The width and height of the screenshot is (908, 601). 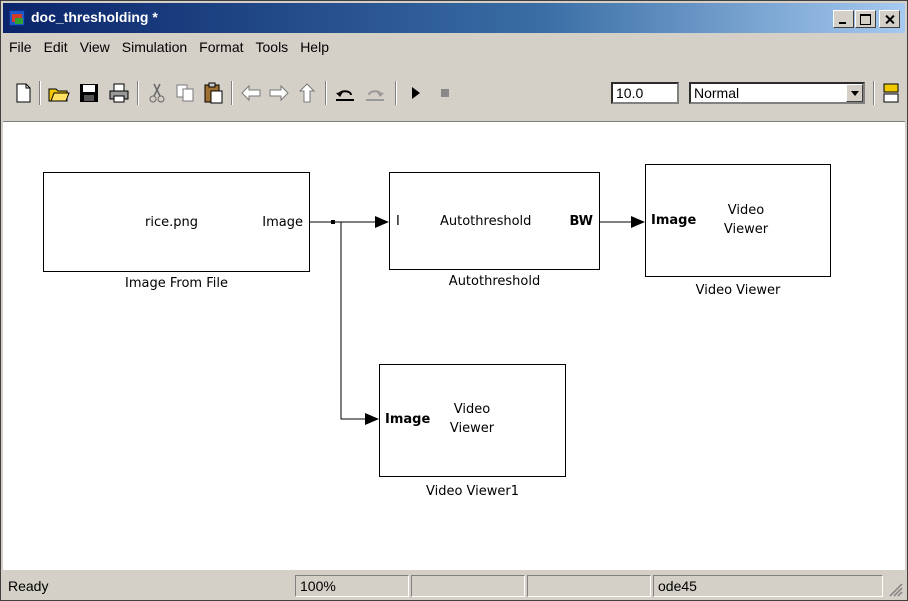 I want to click on block-content: Autothreshold, so click(x=486, y=221).